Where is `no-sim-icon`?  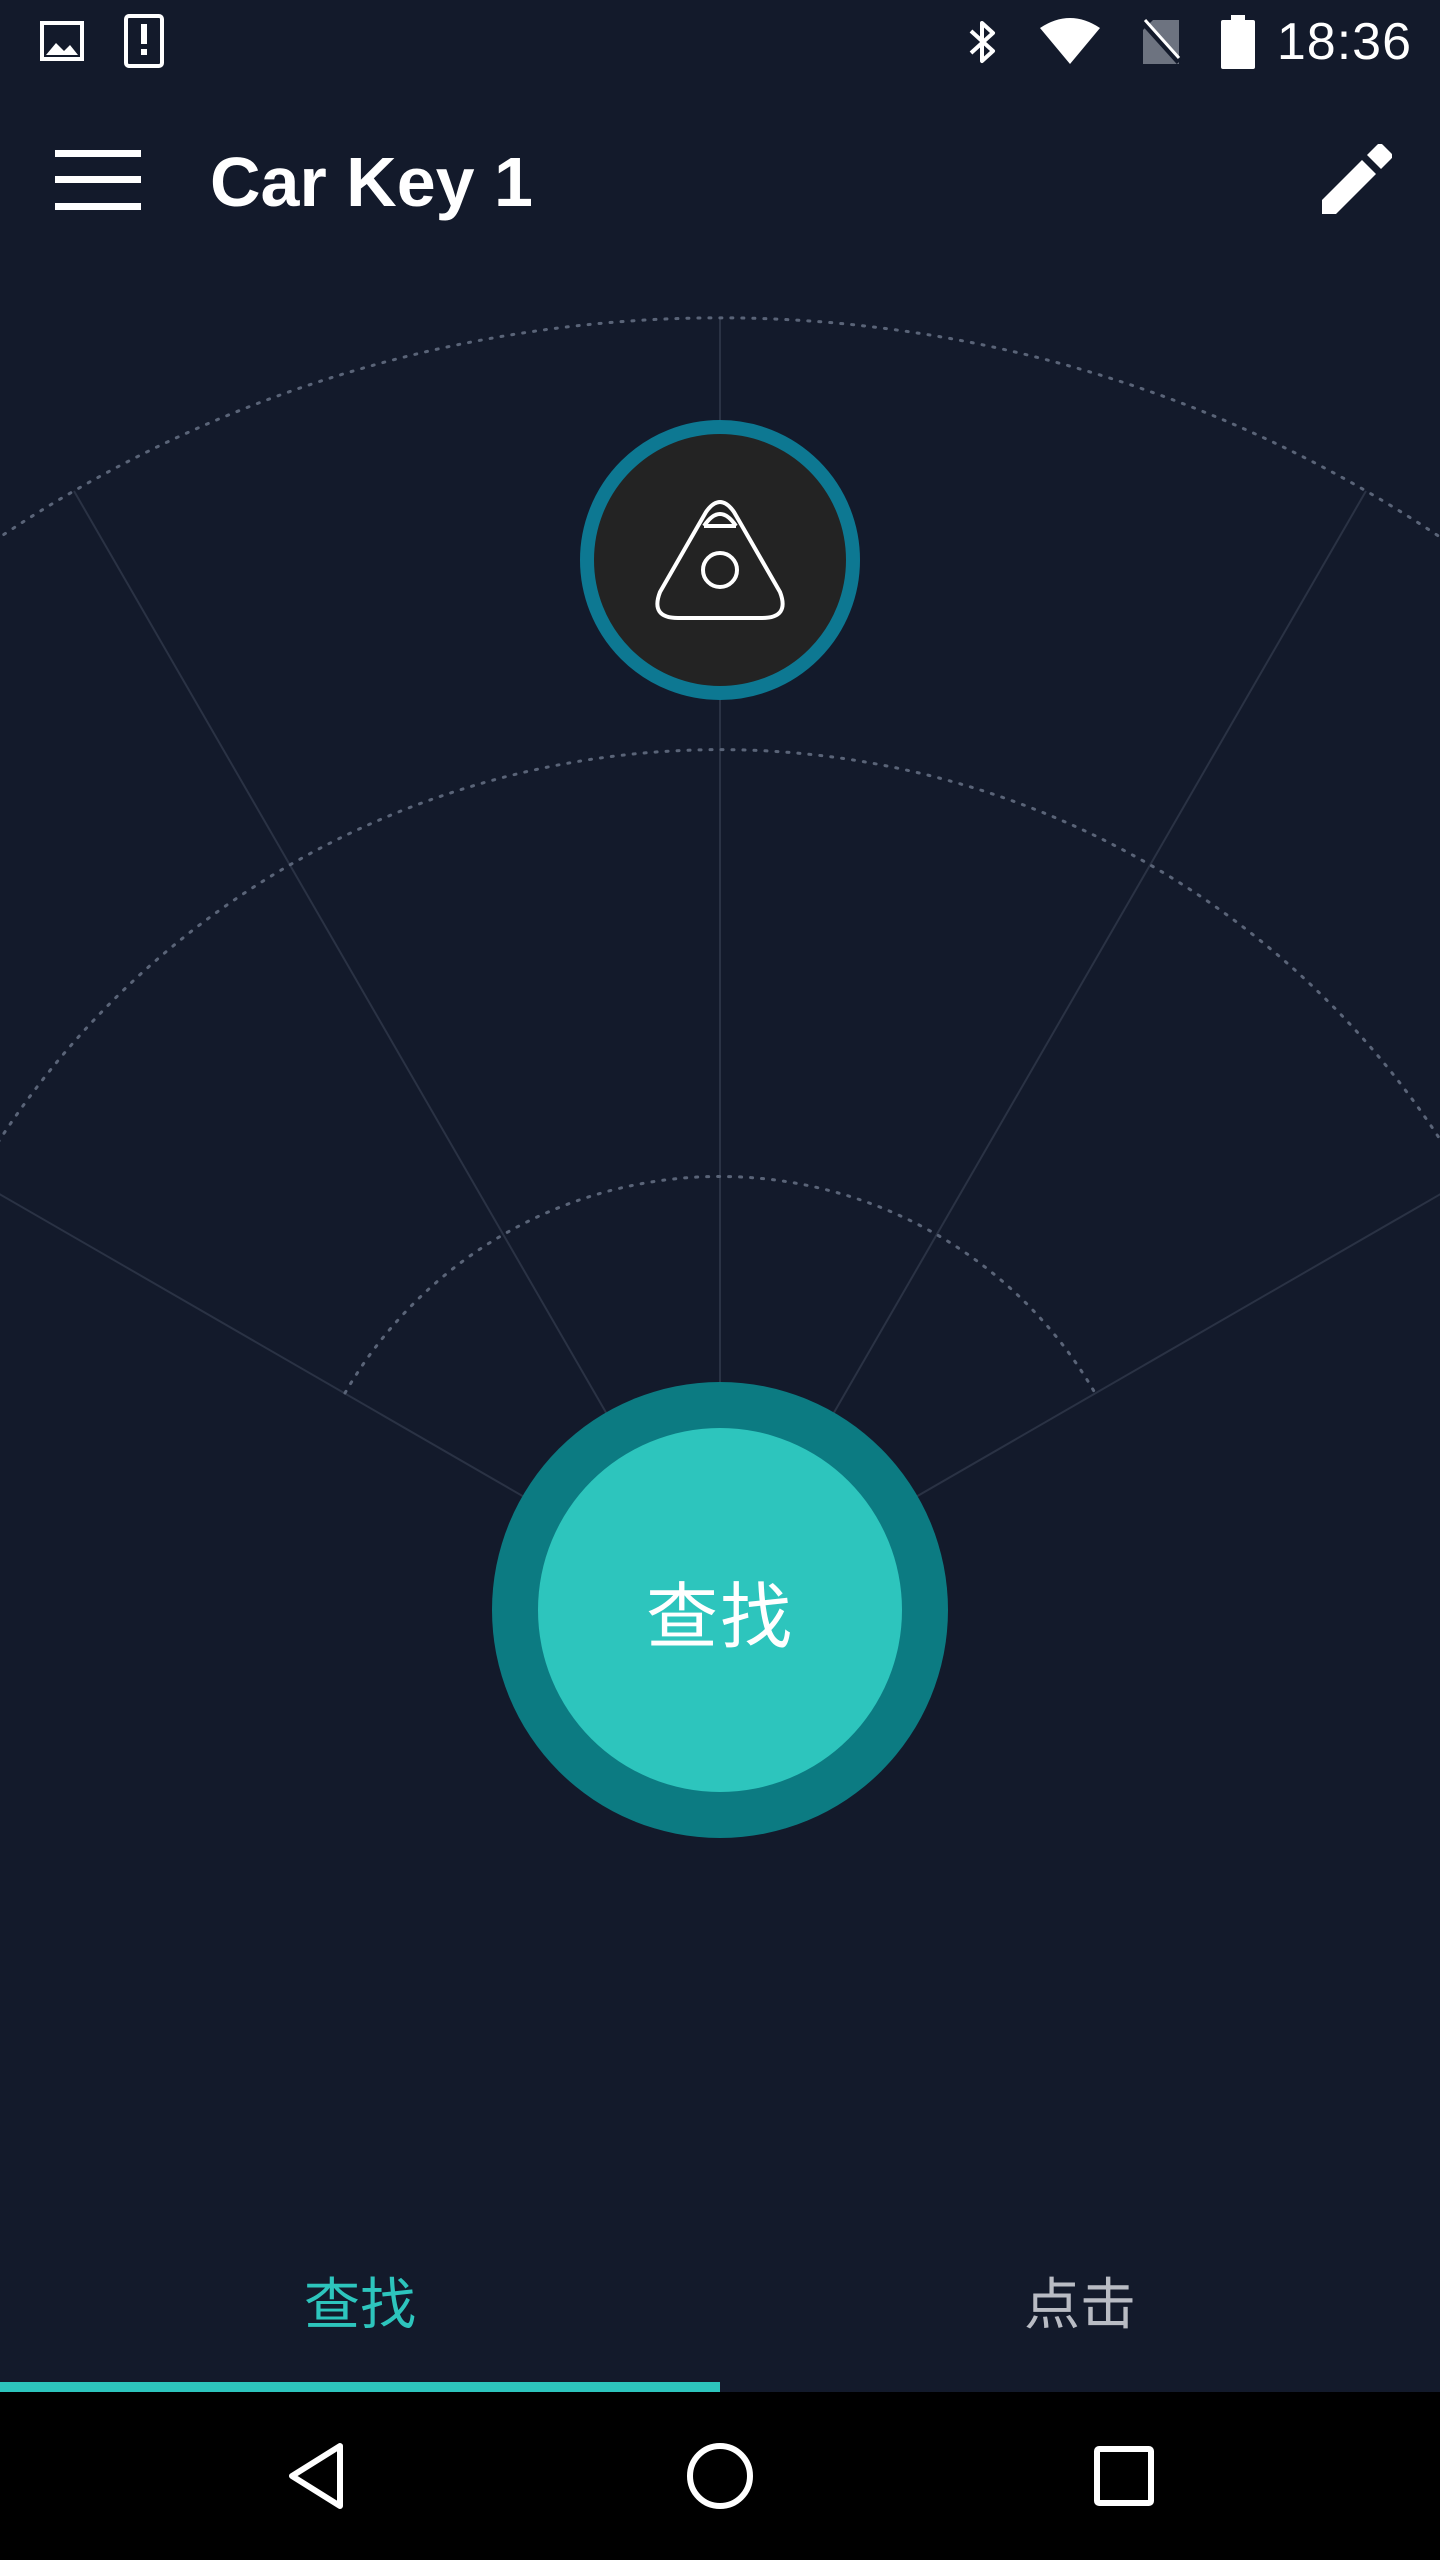 no-sim-icon is located at coordinates (1160, 41).